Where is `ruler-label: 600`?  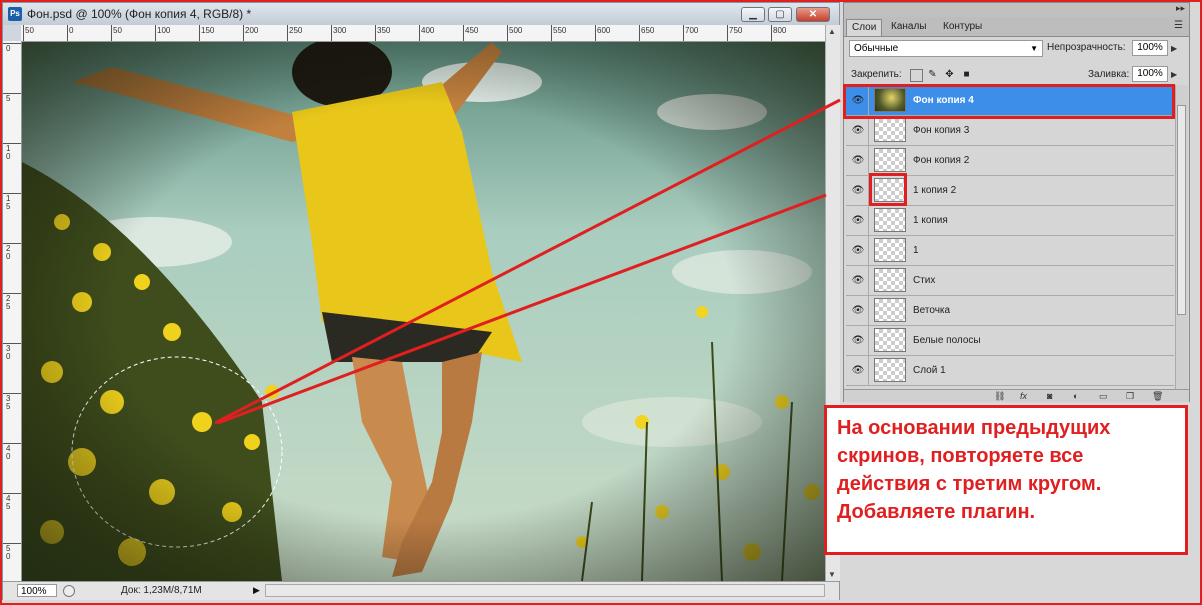 ruler-label: 600 is located at coordinates (604, 30).